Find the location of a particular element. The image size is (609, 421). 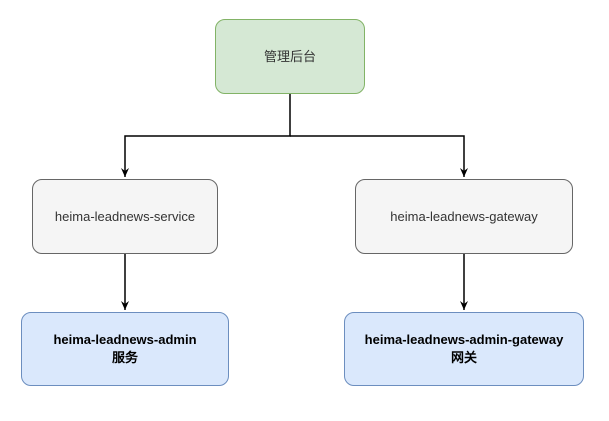

node-admin-backend-label: 管理后台 is located at coordinates (289, 56).